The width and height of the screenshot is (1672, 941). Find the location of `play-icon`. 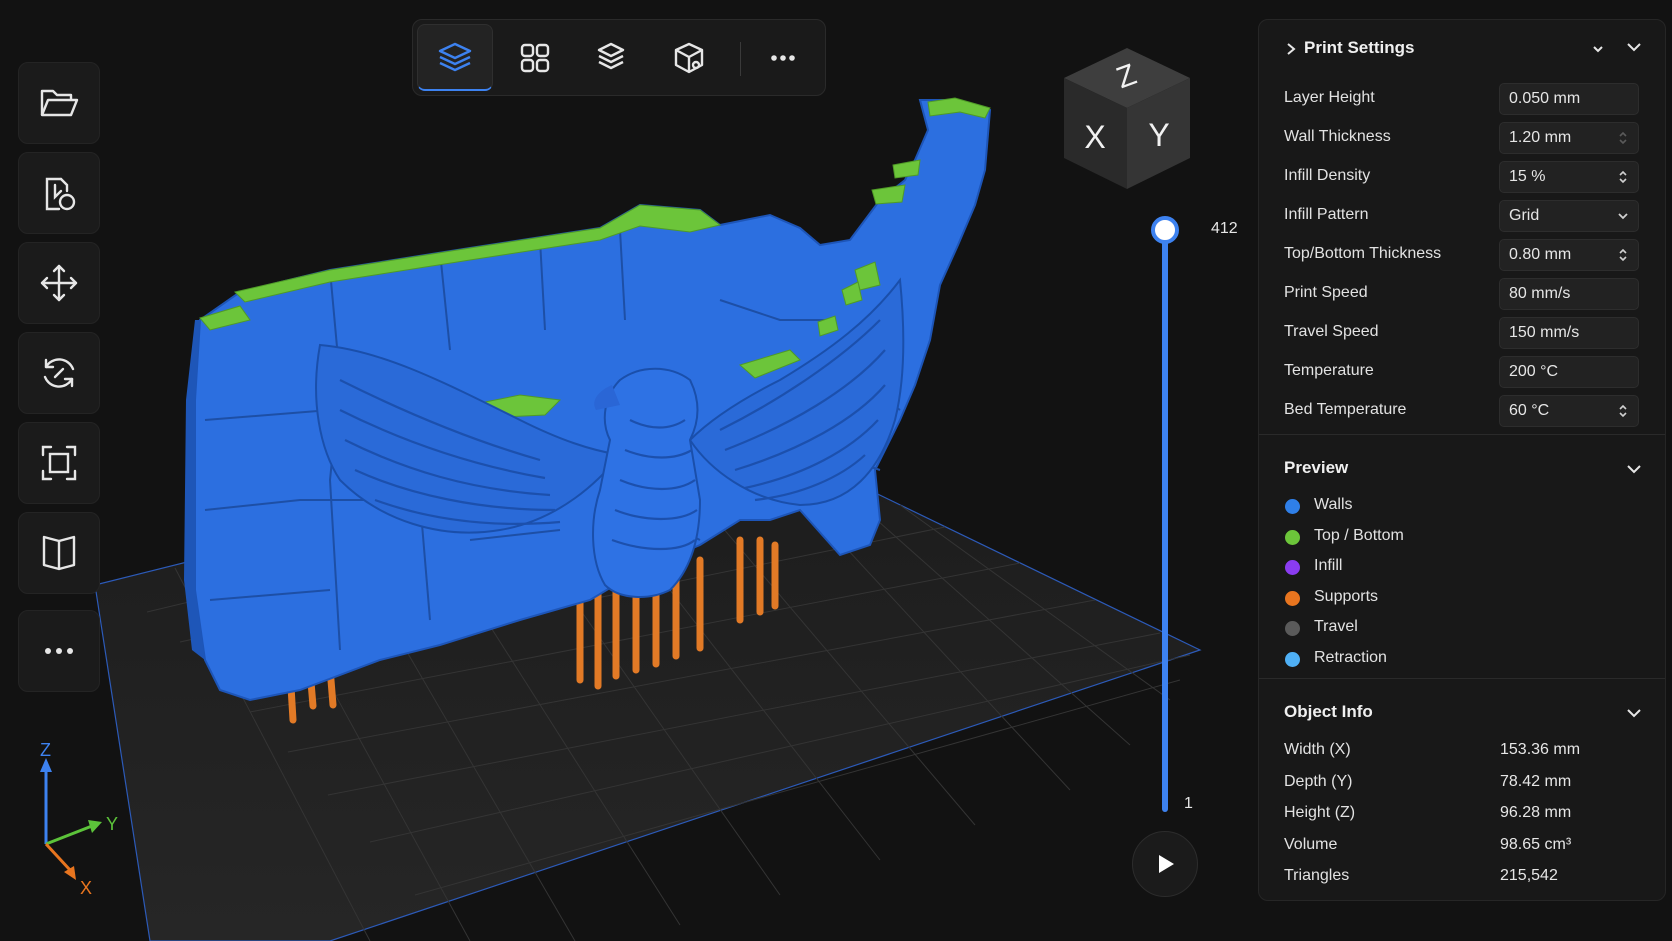

play-icon is located at coordinates (1166, 864).